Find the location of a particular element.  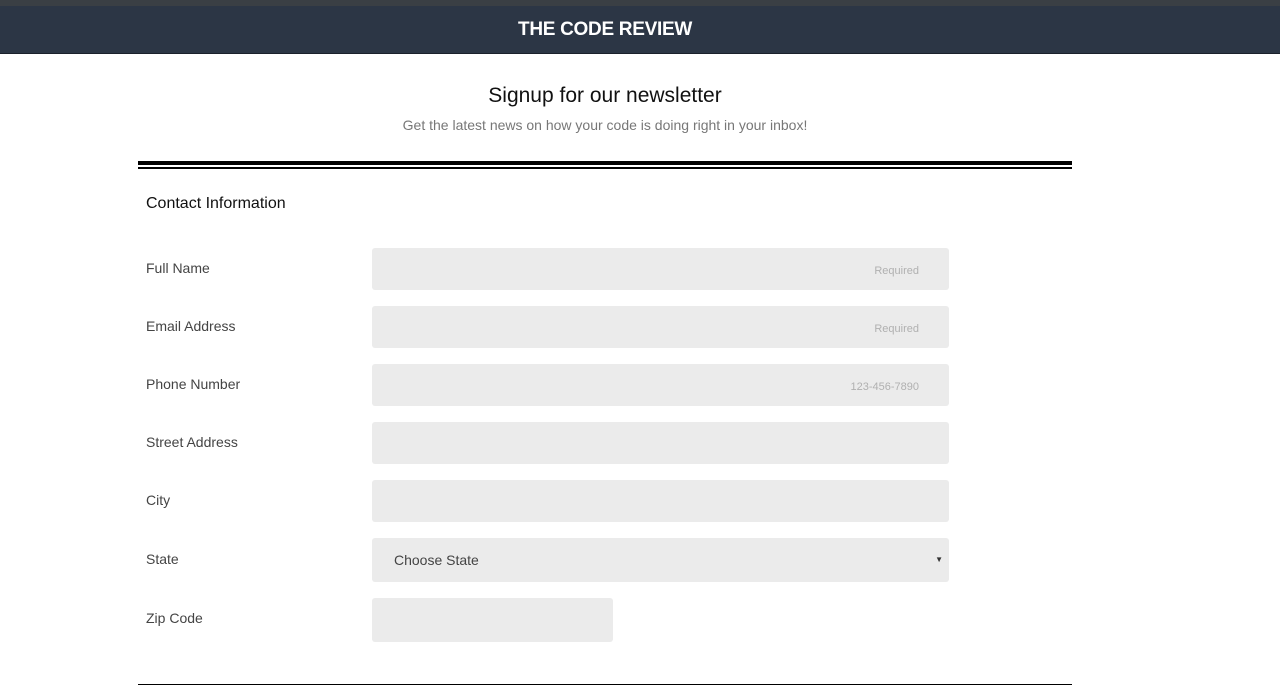

site-title: THE CODE REVIEW is located at coordinates (605, 29).